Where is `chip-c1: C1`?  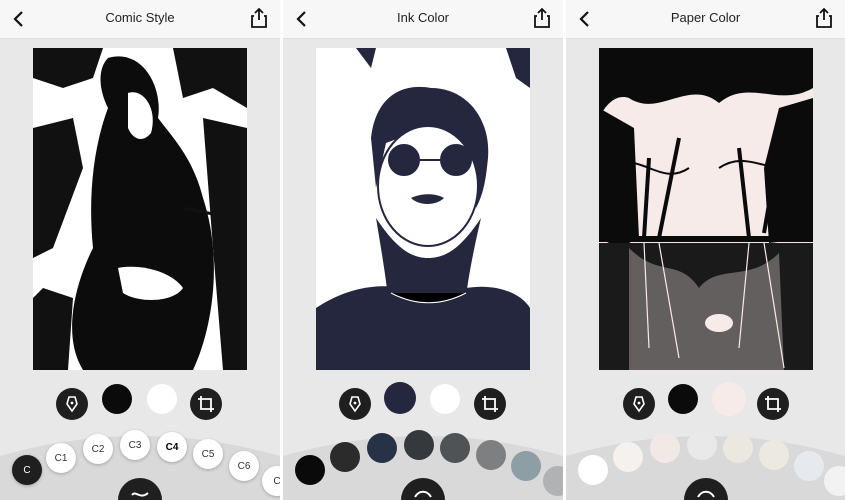 chip-c1: C1 is located at coordinates (61, 458).